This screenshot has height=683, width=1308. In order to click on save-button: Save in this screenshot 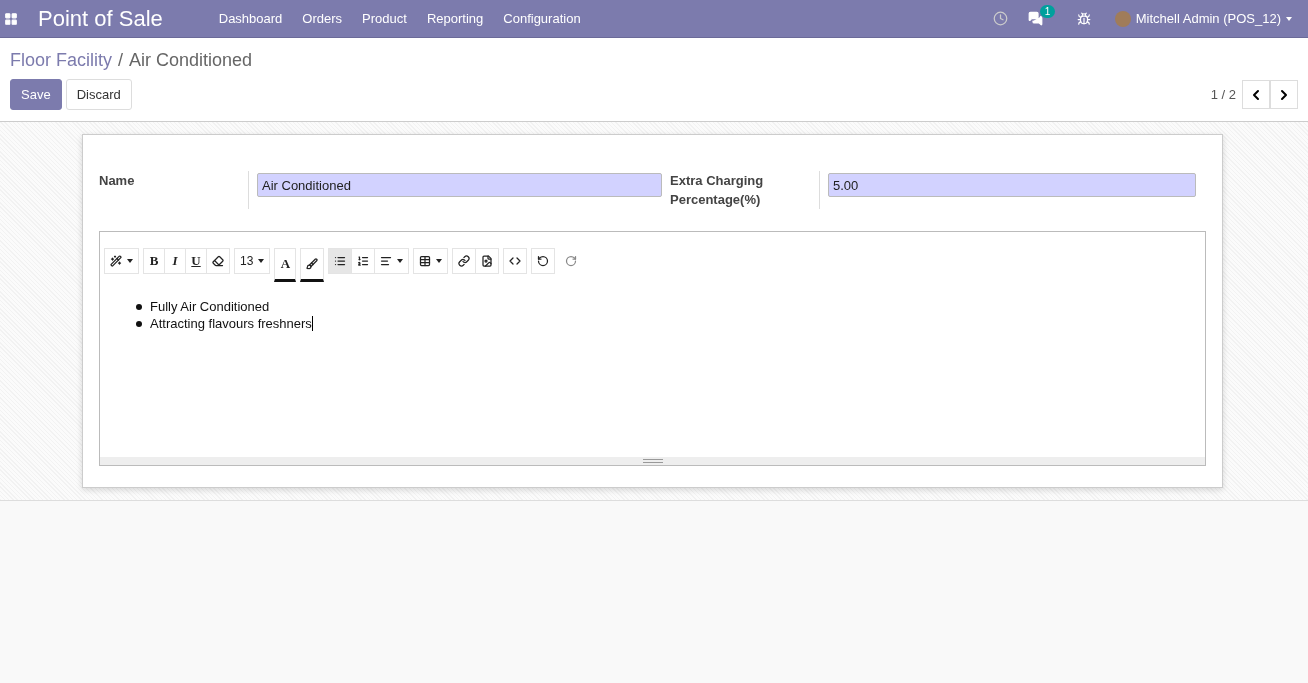, I will do `click(36, 94)`.